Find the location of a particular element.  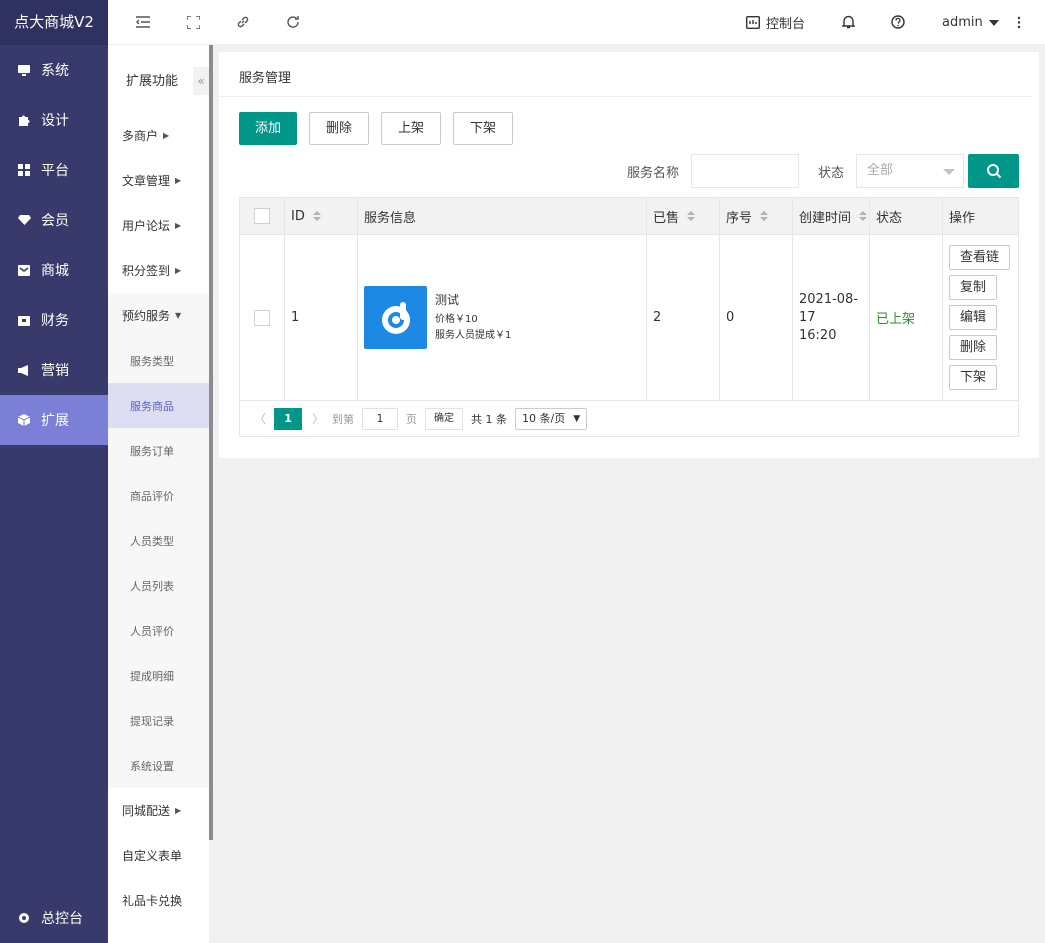

status-select-value: 全部 is located at coordinates (880, 170).